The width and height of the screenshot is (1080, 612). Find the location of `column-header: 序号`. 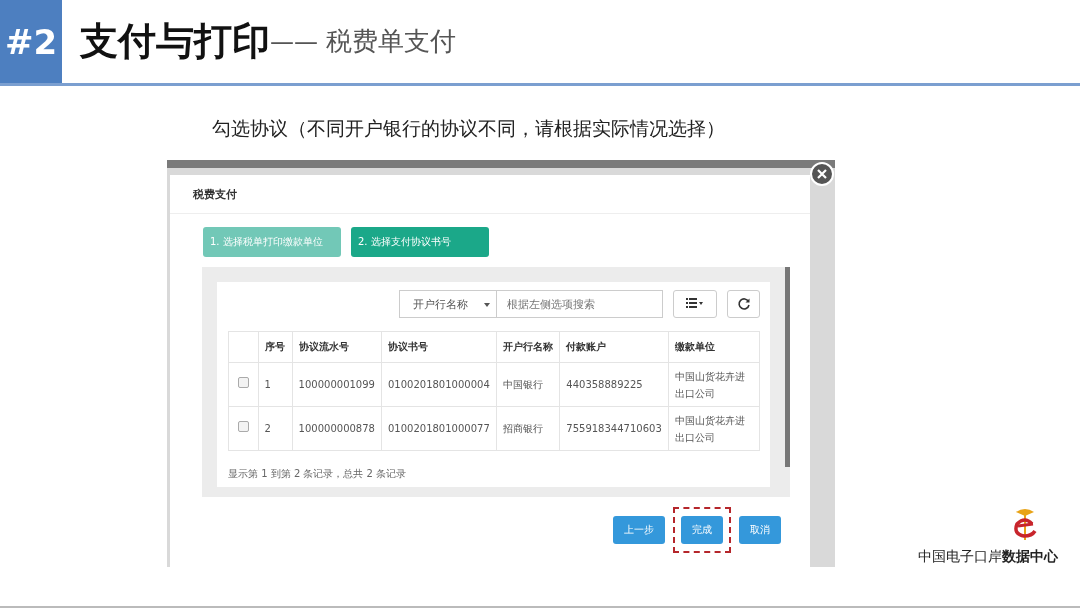

column-header: 序号 is located at coordinates (275, 347).